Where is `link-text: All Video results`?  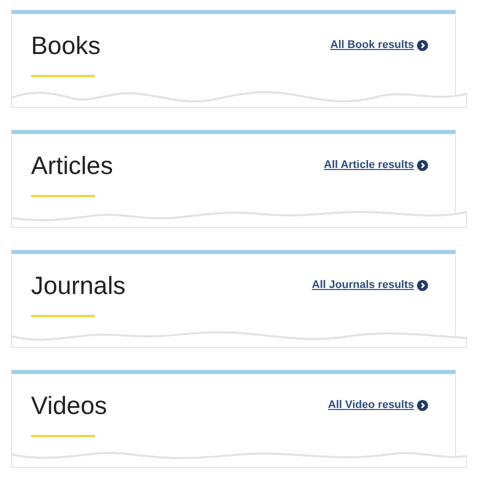
link-text: All Video results is located at coordinates (371, 405).